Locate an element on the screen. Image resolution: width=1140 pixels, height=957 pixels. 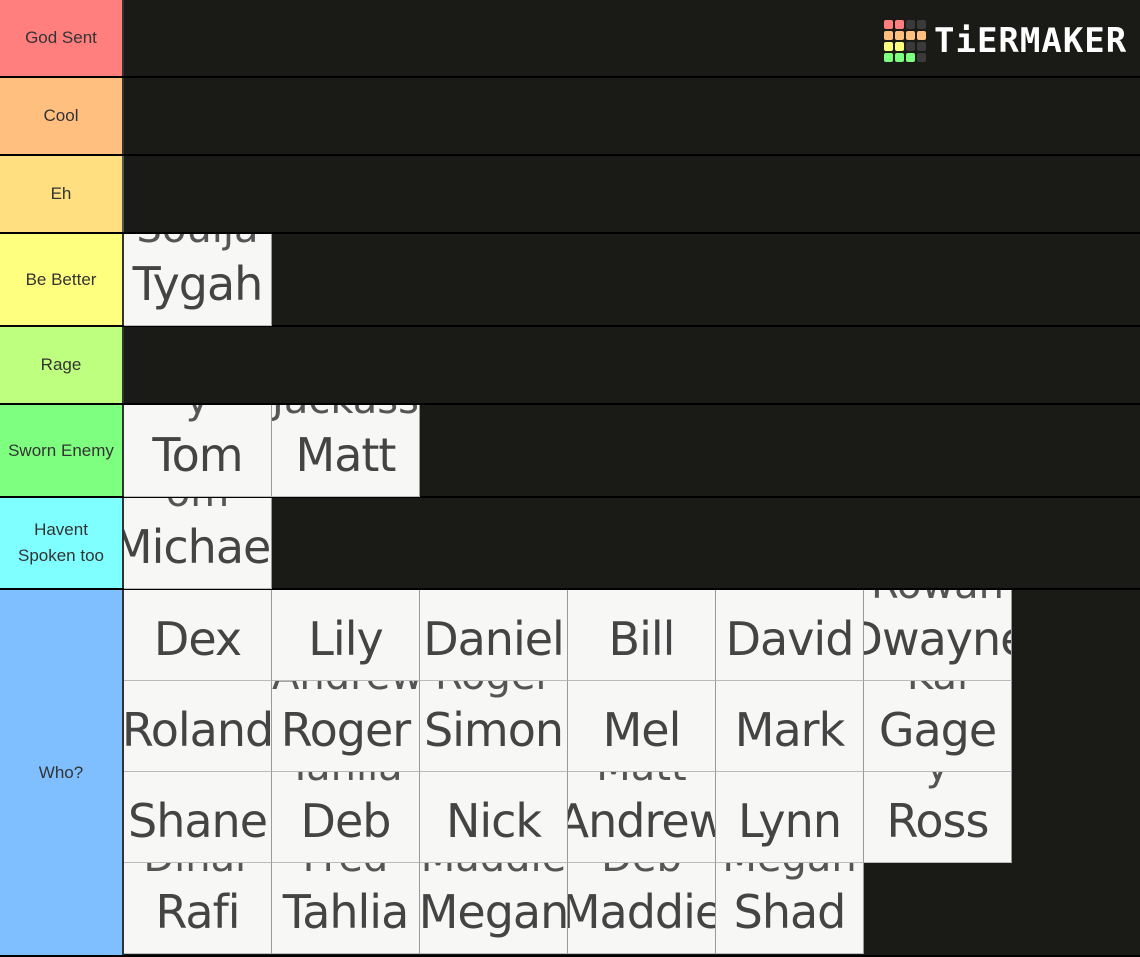
item-ghost-text: Maddie is located at coordinates (493, 872).